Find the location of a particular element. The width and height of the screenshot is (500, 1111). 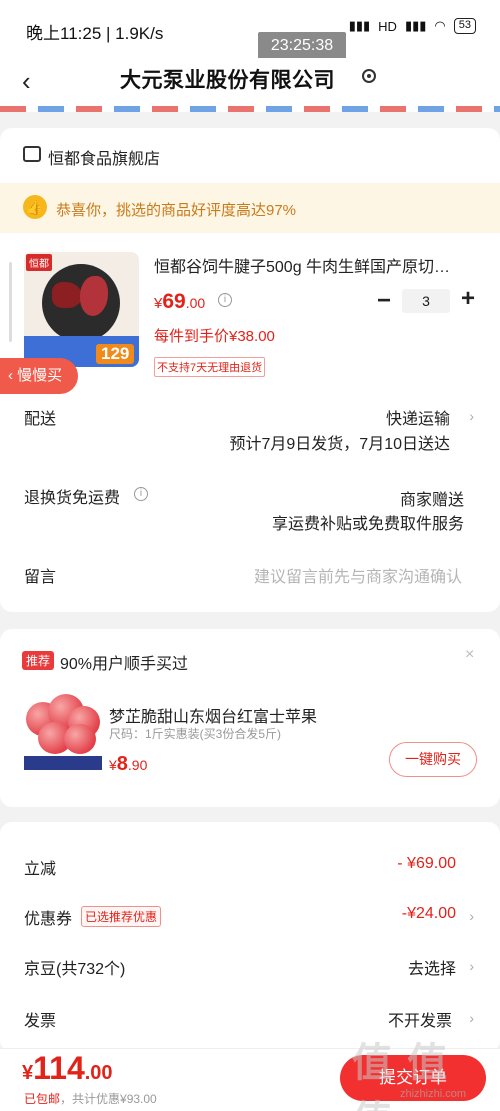

jingdou-value: 去选择 is located at coordinates (432, 967).